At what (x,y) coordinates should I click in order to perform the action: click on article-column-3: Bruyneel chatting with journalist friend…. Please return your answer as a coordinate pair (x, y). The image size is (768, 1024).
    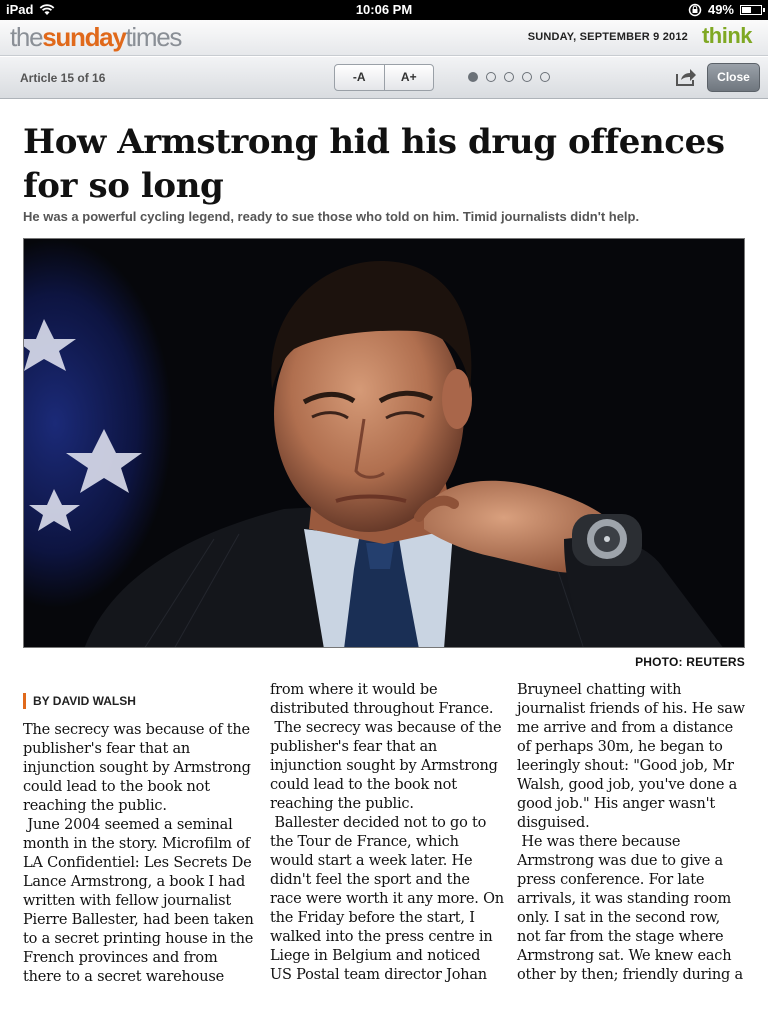
    Looking at the image, I should click on (631, 832).